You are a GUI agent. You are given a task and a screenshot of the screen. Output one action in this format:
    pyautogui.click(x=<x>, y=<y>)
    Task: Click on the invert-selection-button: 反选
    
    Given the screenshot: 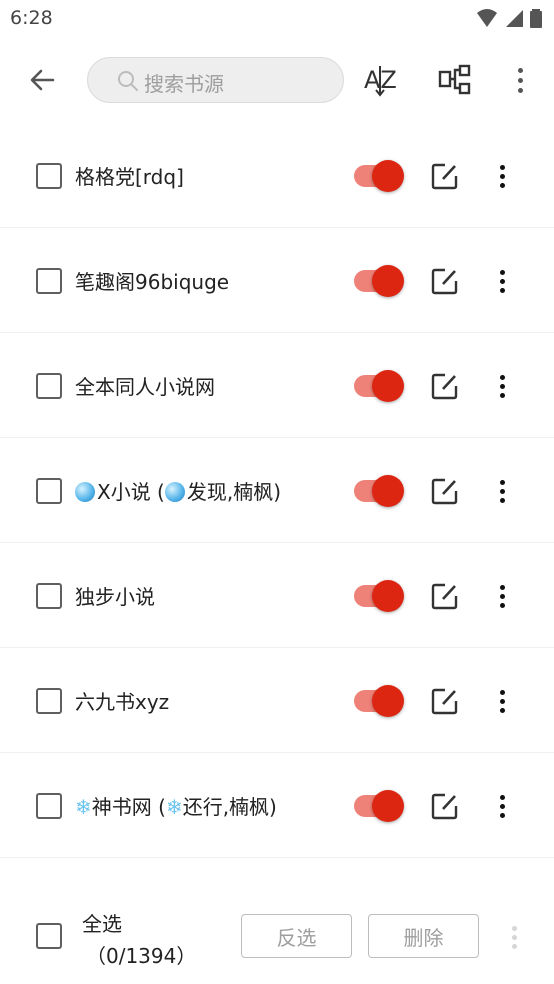 What is the action you would take?
    pyautogui.click(x=296, y=936)
    